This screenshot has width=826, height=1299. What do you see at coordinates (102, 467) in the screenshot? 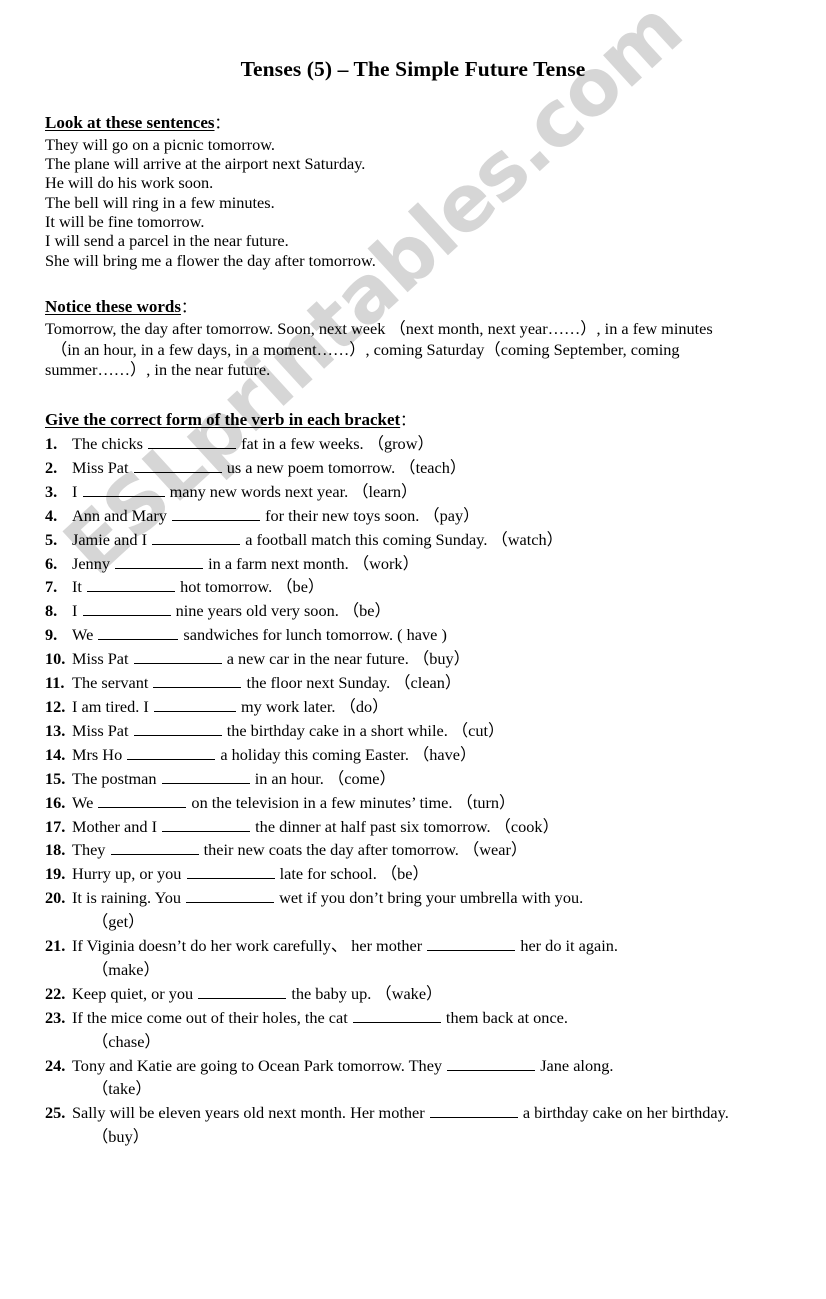
I see `exercise-item-text-before: Miss Pat` at bounding box center [102, 467].